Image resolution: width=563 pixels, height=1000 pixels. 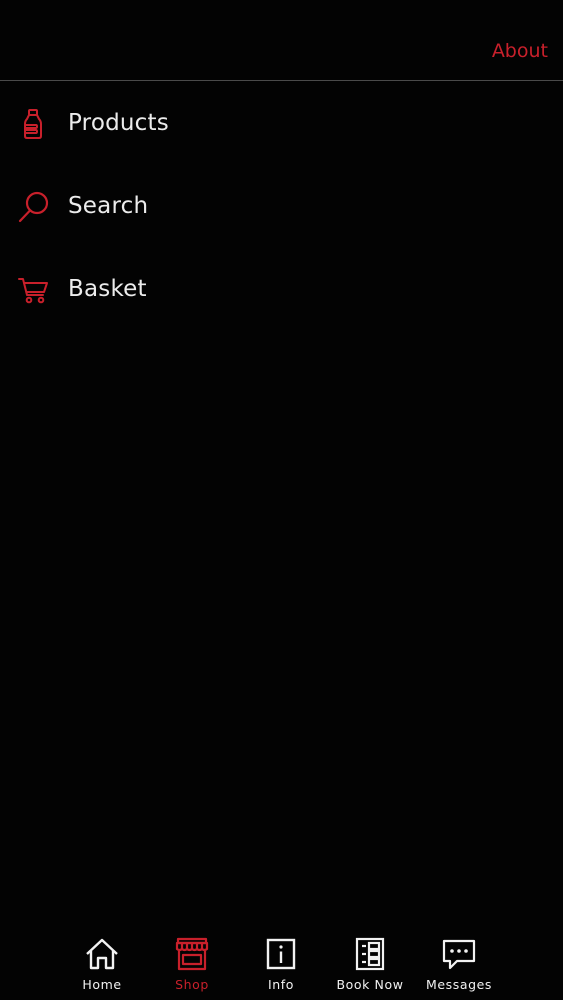 I want to click on store-icon, so click(x=192, y=954).